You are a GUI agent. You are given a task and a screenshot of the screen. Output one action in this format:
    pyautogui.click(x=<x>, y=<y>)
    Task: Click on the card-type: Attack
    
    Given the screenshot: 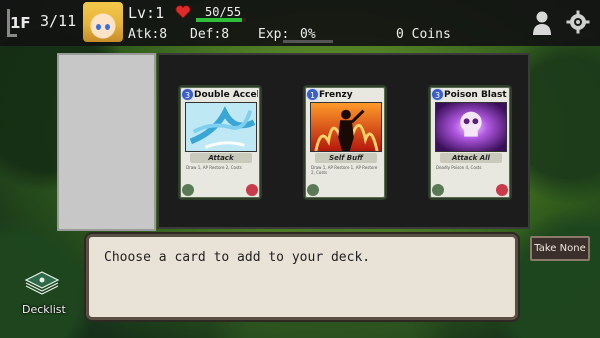 What is the action you would take?
    pyautogui.click(x=221, y=158)
    